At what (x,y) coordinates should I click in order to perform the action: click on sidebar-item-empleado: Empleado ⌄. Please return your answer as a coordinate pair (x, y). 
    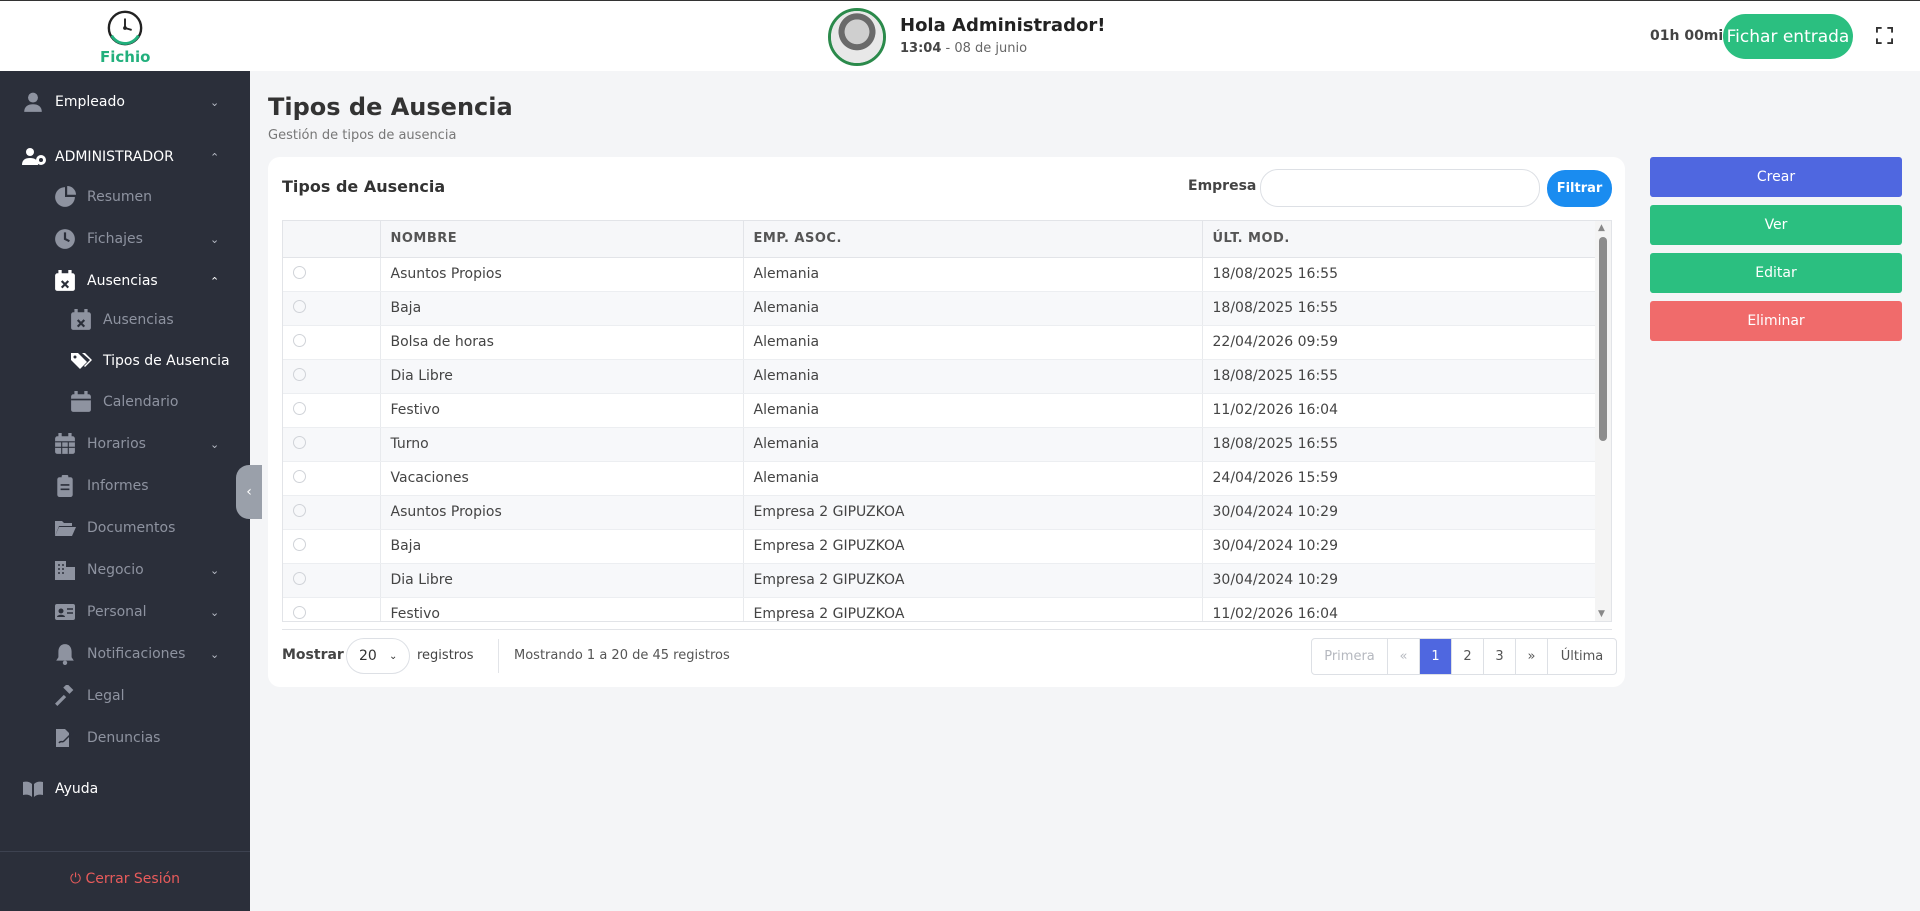
    Looking at the image, I should click on (125, 102).